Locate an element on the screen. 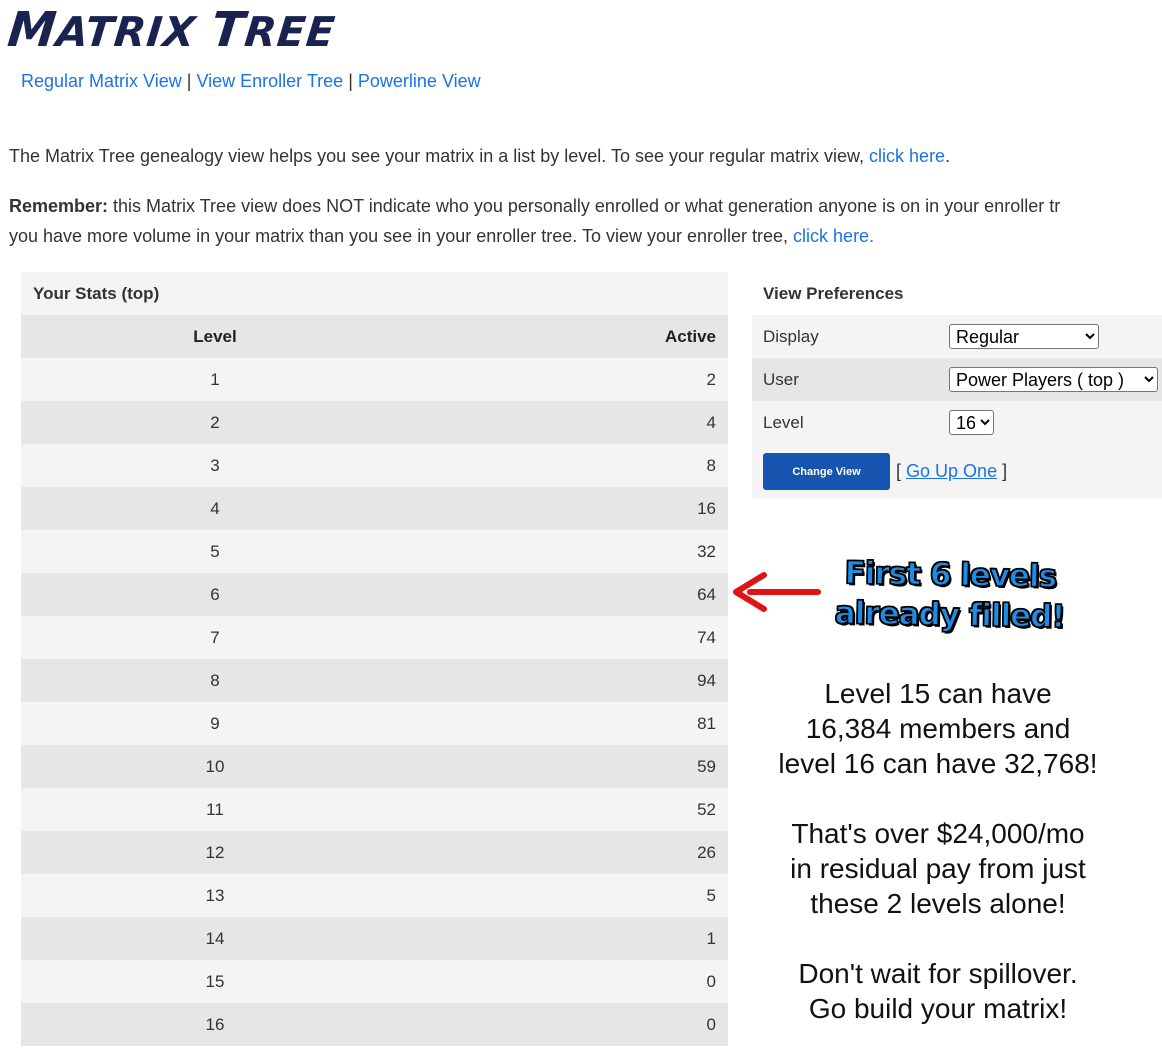 The width and height of the screenshot is (1162, 1053). logo-letter: M is located at coordinates (32, 30).